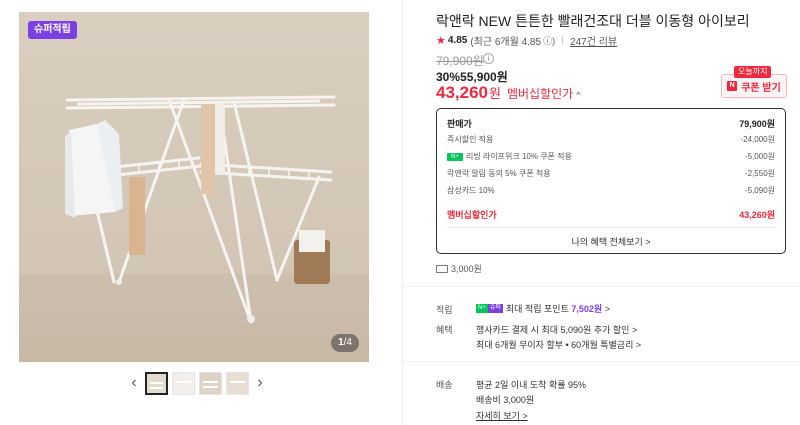 The image size is (800, 425). I want to click on review-count-link: 247건 리뷰, so click(593, 40).